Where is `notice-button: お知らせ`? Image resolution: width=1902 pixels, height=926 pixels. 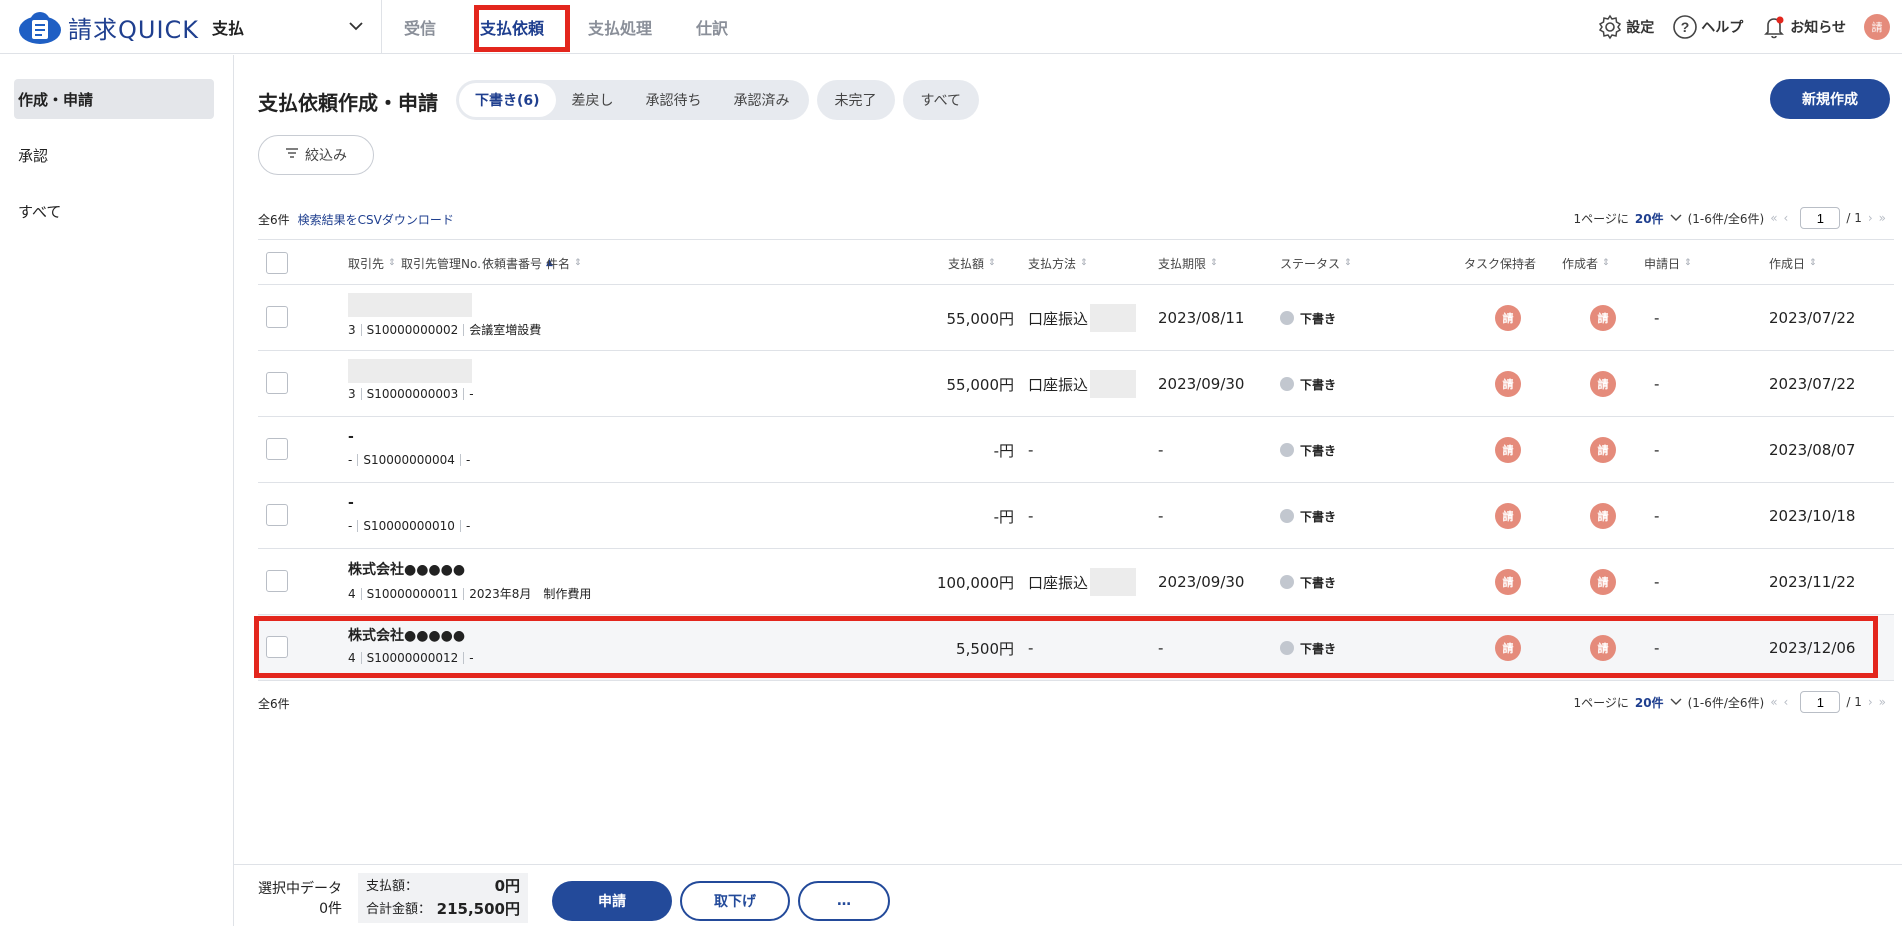 notice-button: お知らせ is located at coordinates (1803, 27).